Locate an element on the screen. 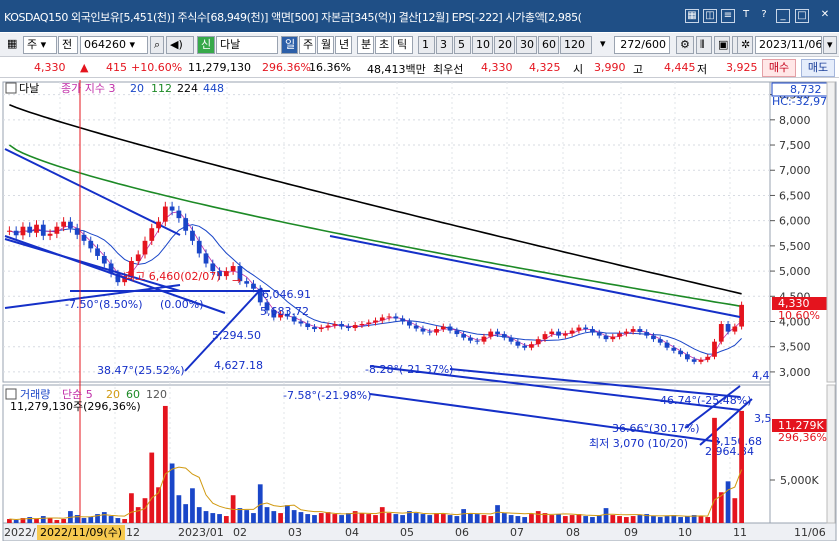  period-tab-second: 초 is located at coordinates (383, 45).